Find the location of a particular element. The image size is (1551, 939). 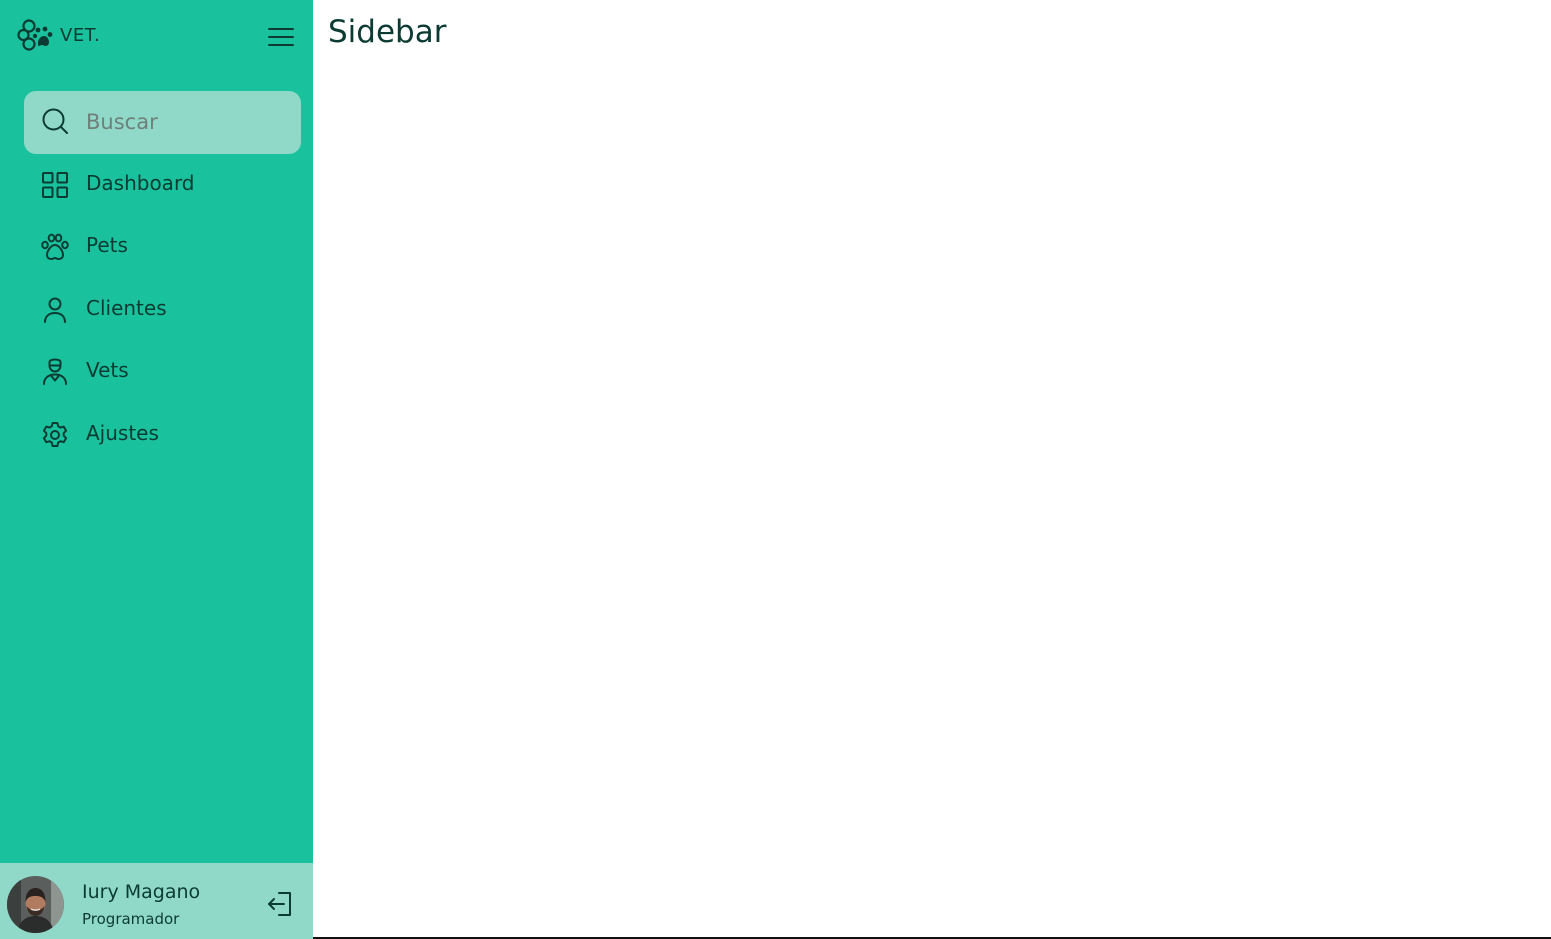

paw-icon is located at coordinates (55, 246).